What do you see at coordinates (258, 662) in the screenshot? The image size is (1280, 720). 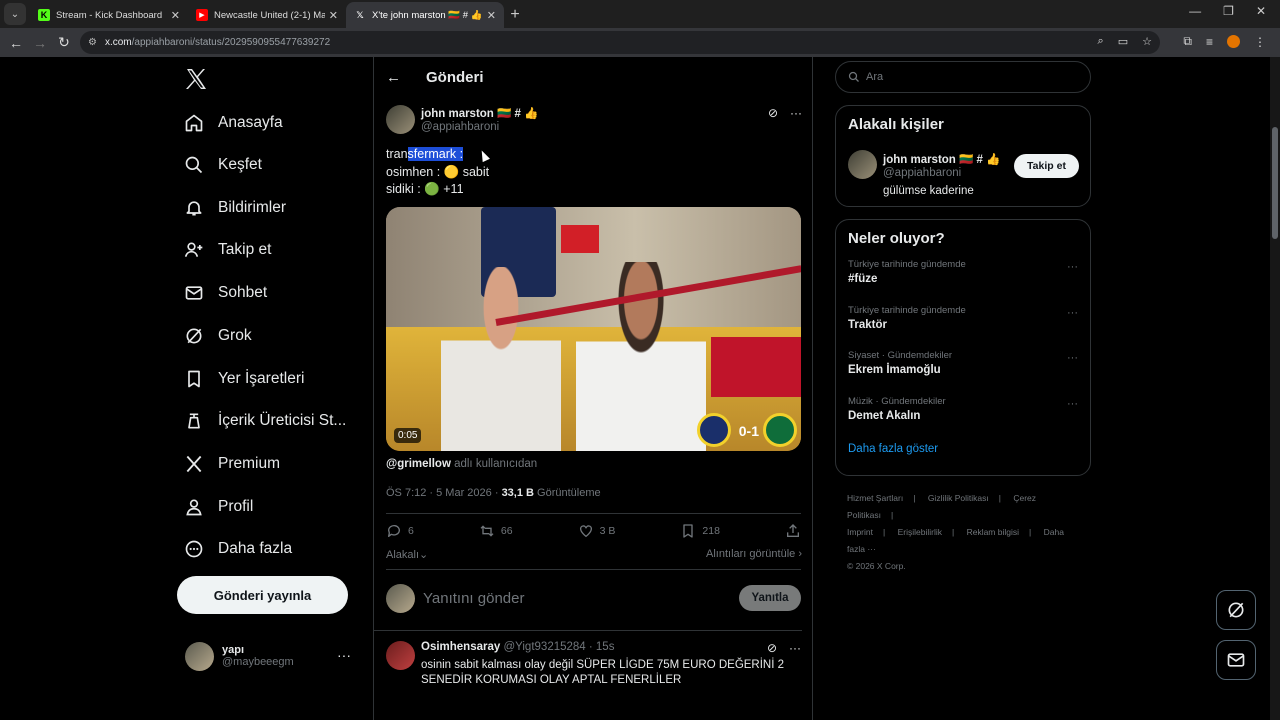 I see `account-handle: @maybeeegm` at bounding box center [258, 662].